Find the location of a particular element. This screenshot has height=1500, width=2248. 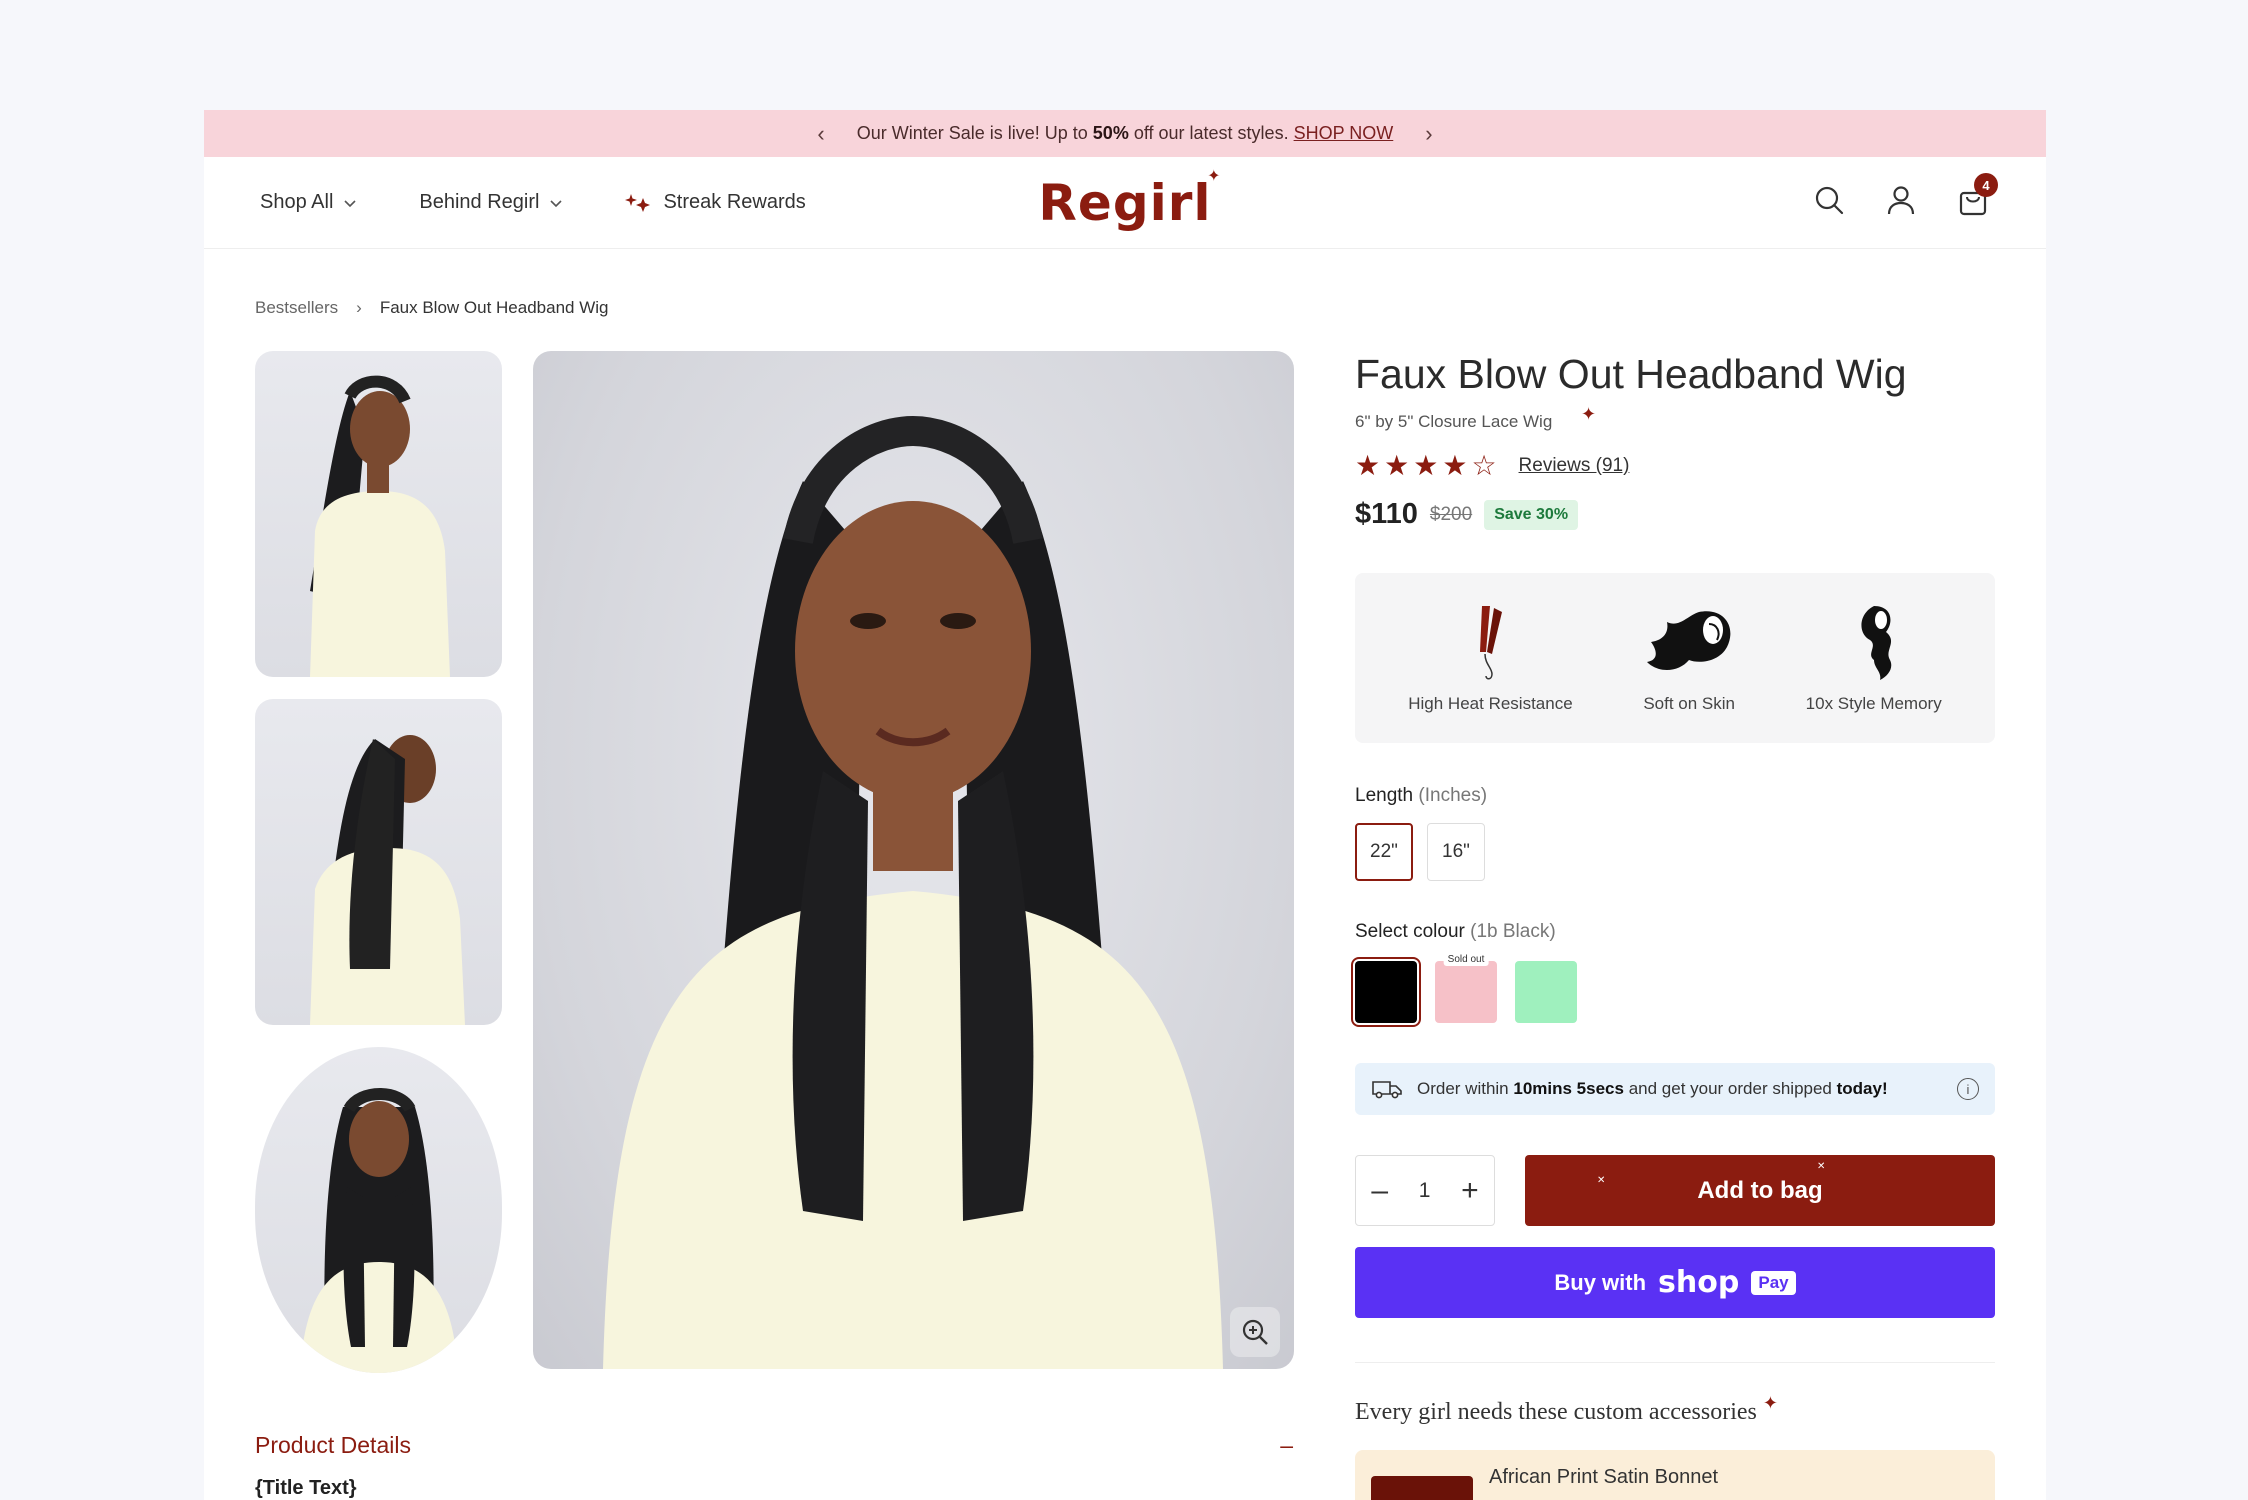

price-row: $110 $200 Save 30% is located at coordinates (1675, 514).